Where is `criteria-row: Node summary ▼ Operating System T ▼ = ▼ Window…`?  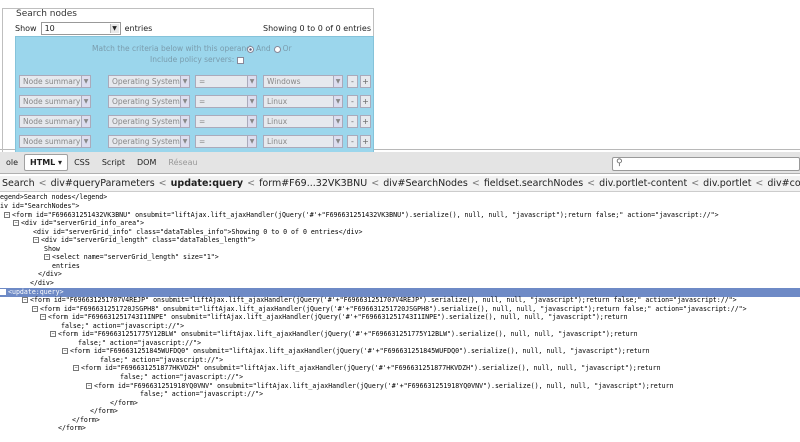 criteria-row: Node summary ▼ Operating System T ▼ = ▼ Window… is located at coordinates (195, 81).